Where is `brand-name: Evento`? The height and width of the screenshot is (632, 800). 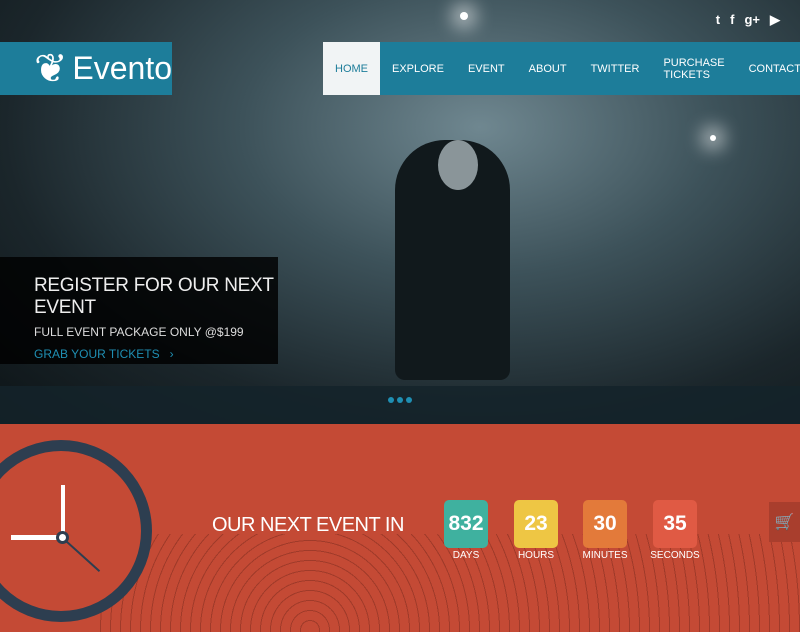
brand-name: Evento is located at coordinates (122, 68).